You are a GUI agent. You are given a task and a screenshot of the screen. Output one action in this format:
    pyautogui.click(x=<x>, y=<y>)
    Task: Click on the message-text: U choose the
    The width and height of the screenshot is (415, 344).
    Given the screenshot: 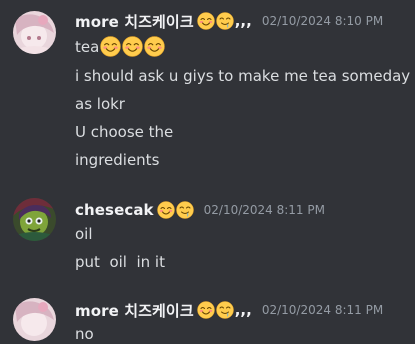 What is the action you would take?
    pyautogui.click(x=124, y=132)
    